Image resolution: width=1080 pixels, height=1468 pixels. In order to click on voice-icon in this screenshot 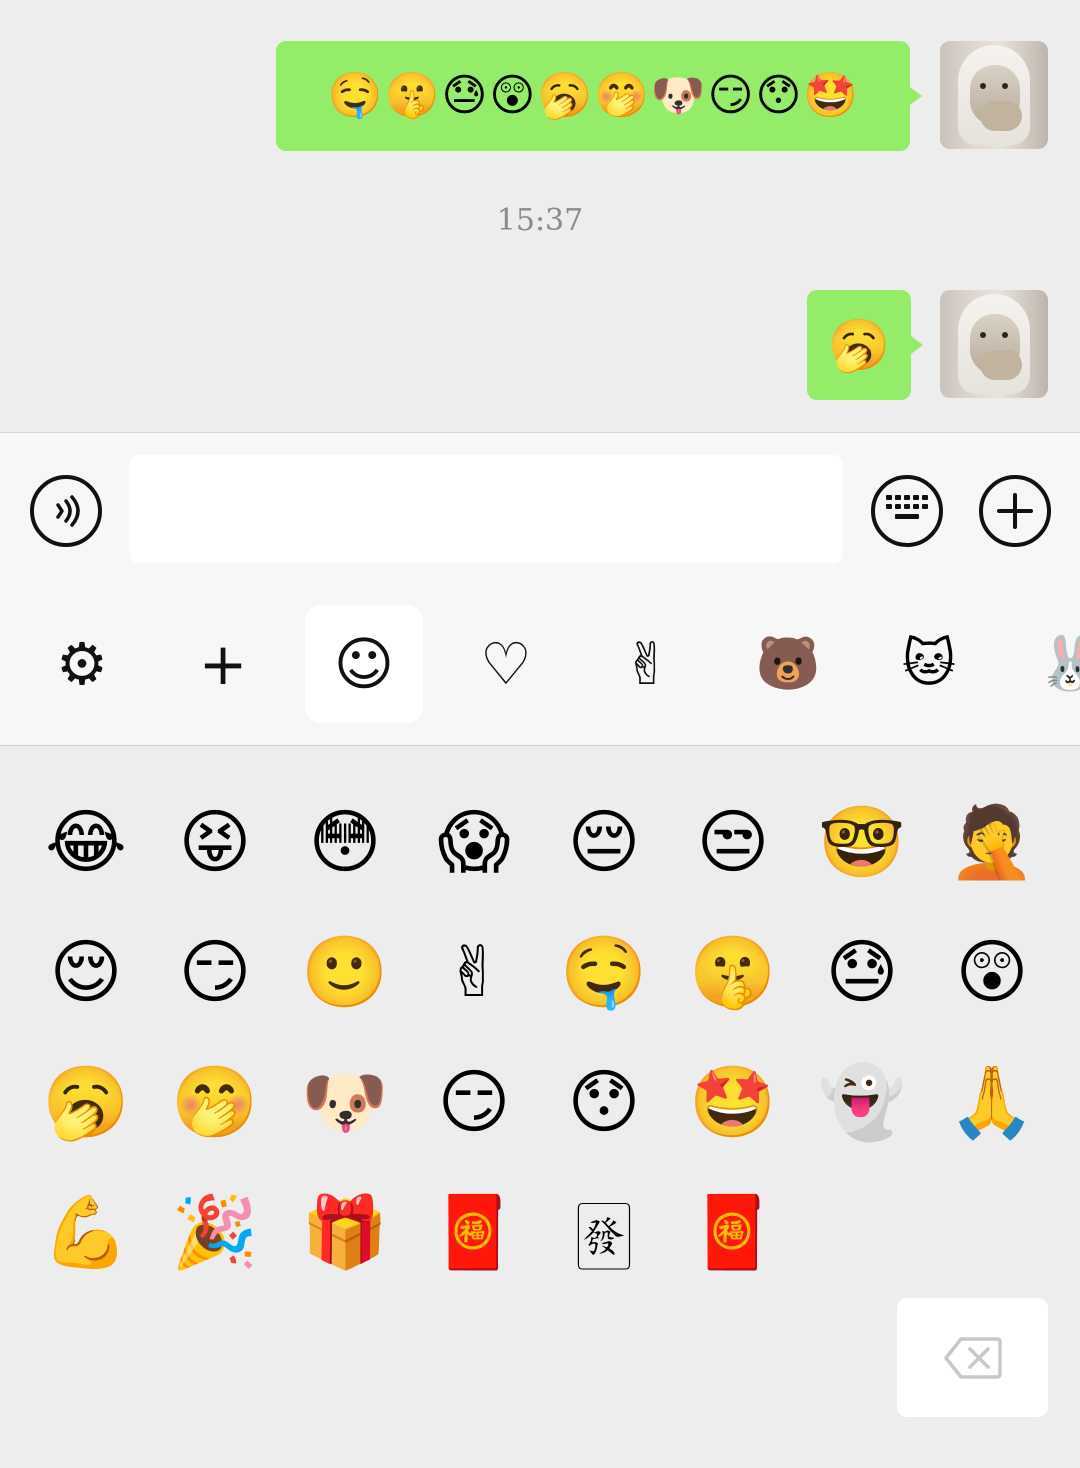, I will do `click(68, 511)`.